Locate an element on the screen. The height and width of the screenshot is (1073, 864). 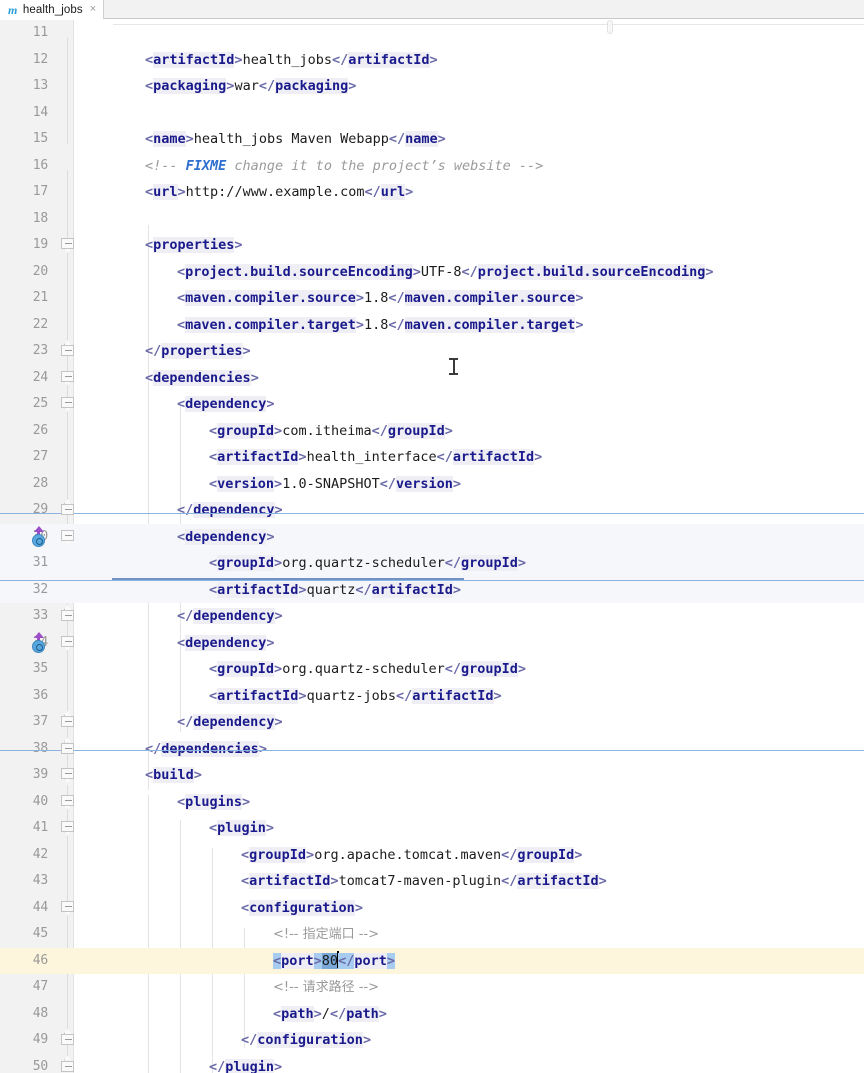
code-line: 23 </properties> is located at coordinates (432, 351).